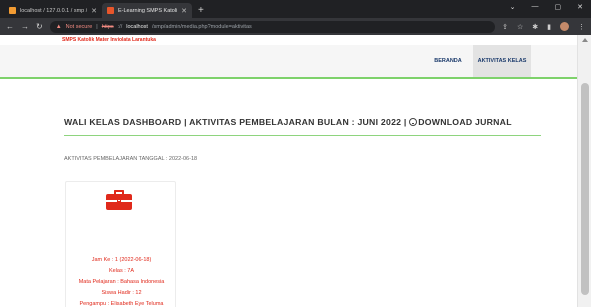  What do you see at coordinates (465, 122) in the screenshot?
I see `download-label: DOWNLOAD JURNAL` at bounding box center [465, 122].